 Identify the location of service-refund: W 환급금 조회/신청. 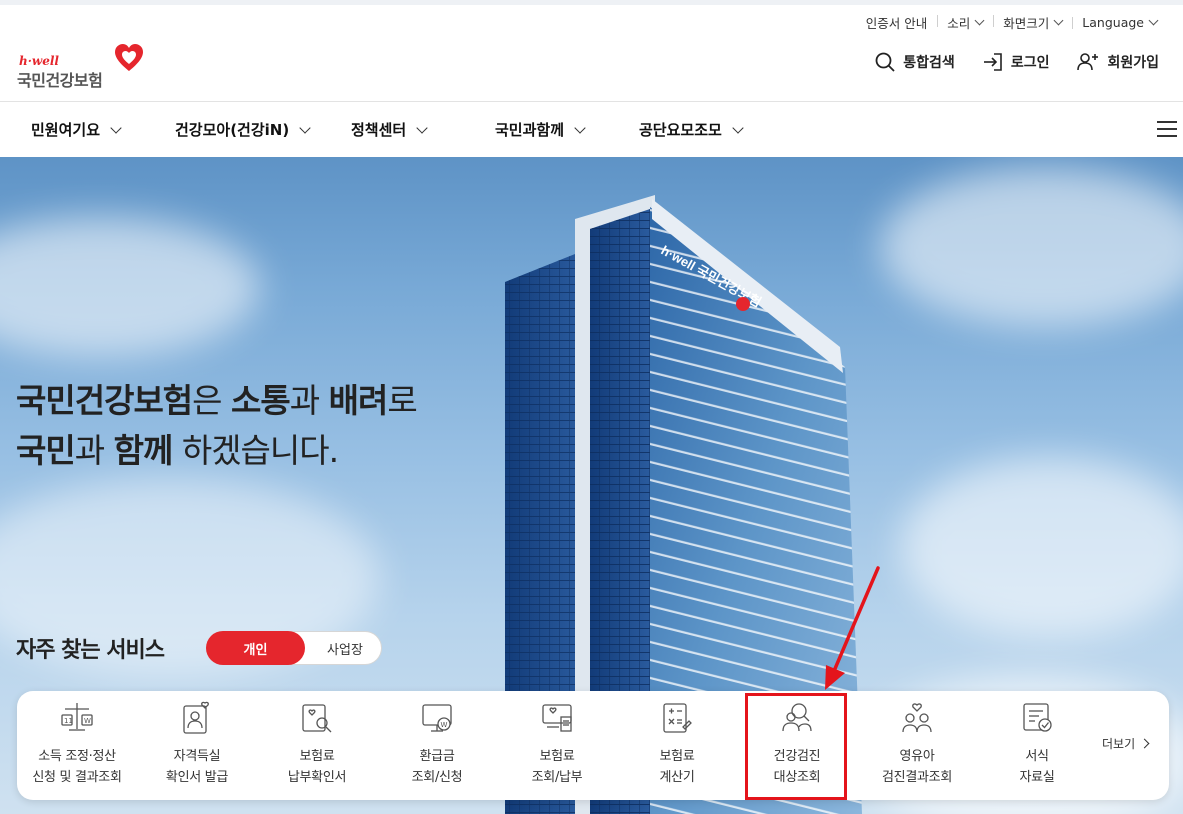
(437, 745).